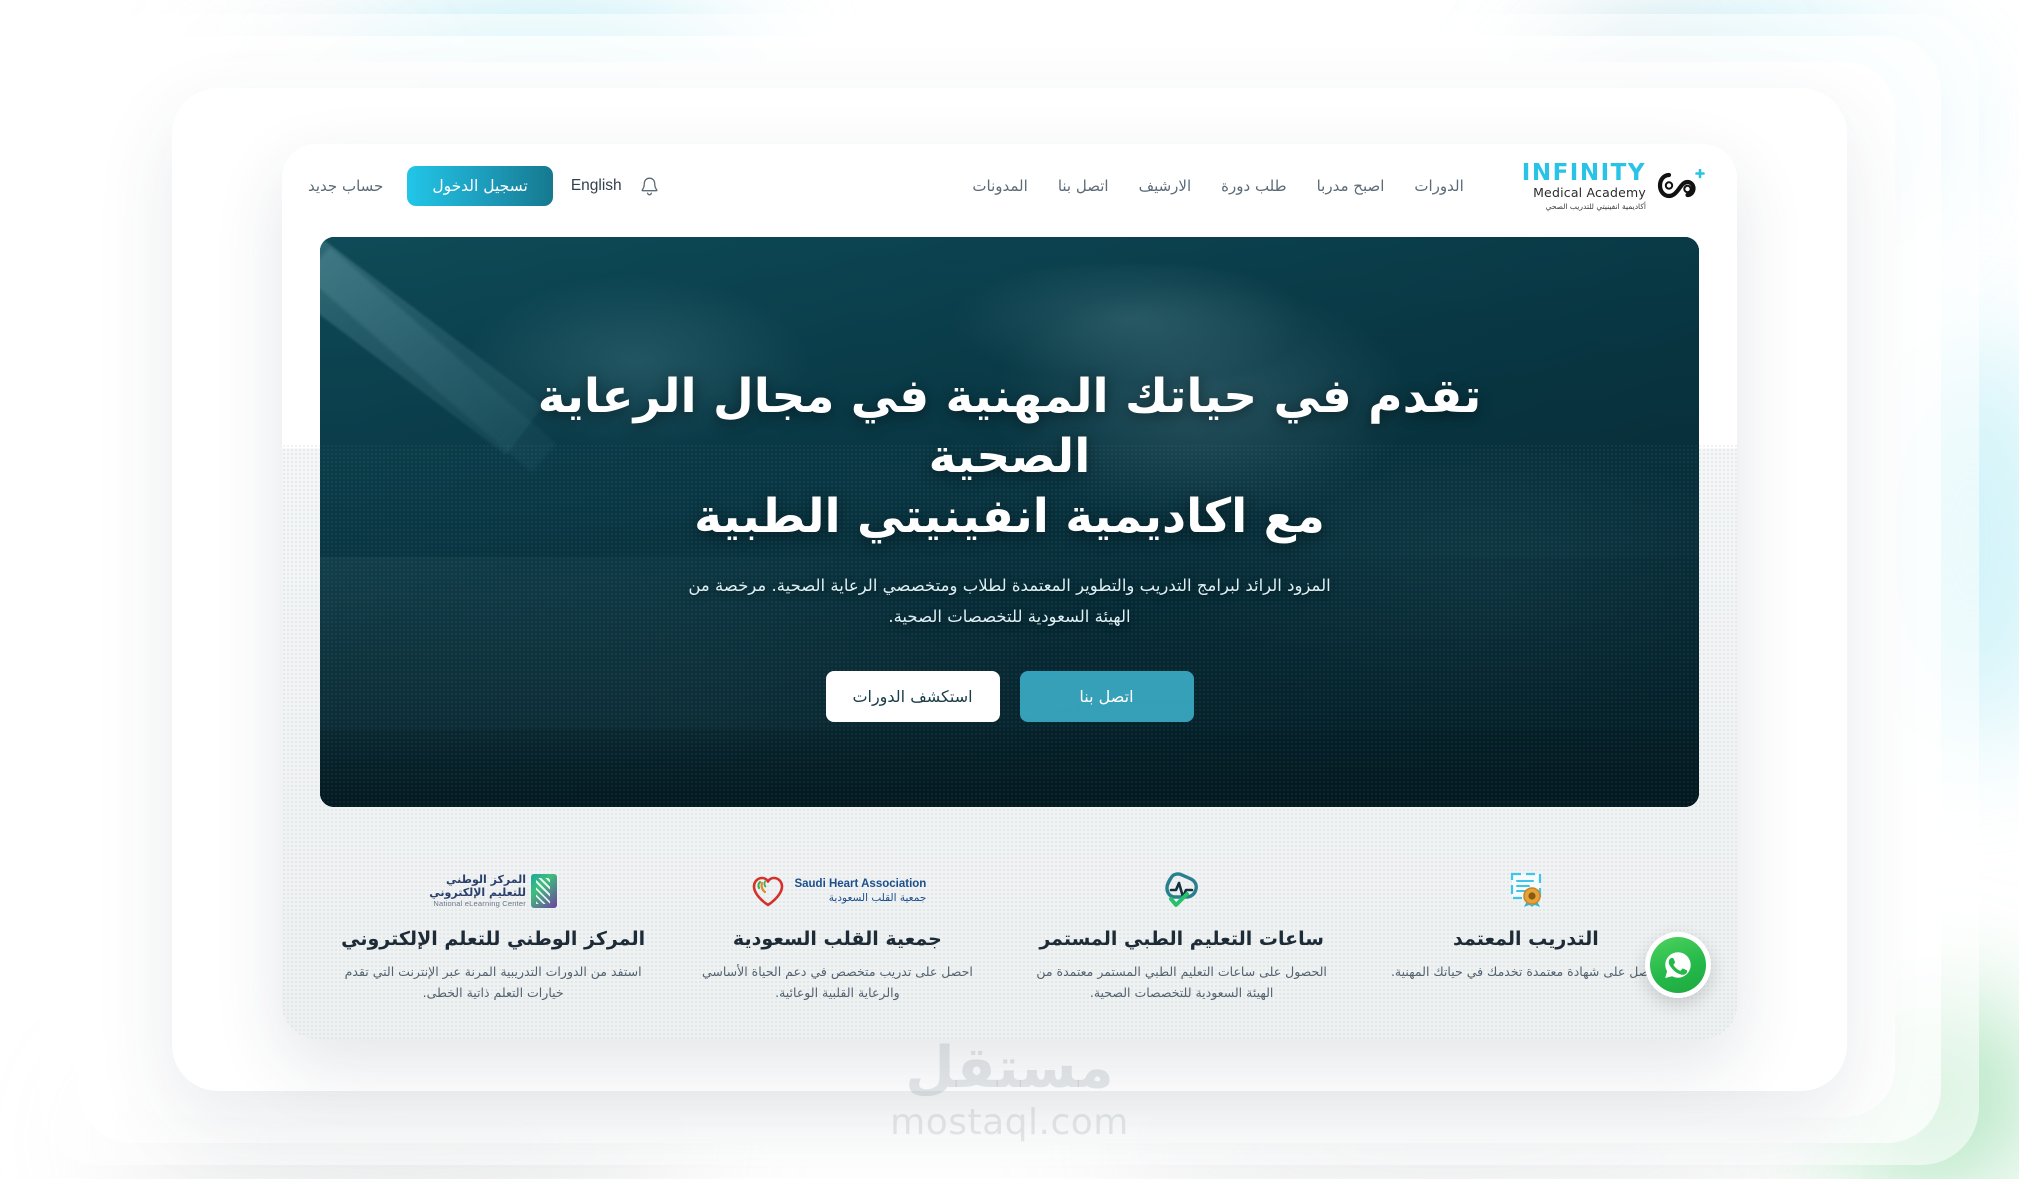 This screenshot has height=1179, width=2019. I want to click on navbar-actions: English تسجيل الدخول حساب جديد, so click(483, 186).